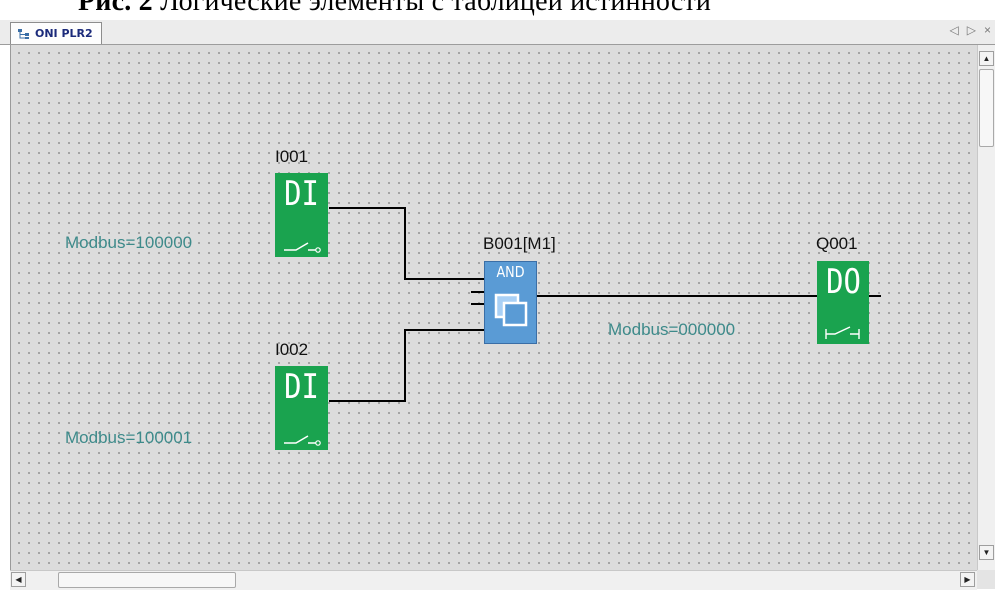 The width and height of the screenshot is (995, 590). What do you see at coordinates (672, 329) in the screenshot?
I see `modbus-address-q001: Modbus=000000` at bounding box center [672, 329].